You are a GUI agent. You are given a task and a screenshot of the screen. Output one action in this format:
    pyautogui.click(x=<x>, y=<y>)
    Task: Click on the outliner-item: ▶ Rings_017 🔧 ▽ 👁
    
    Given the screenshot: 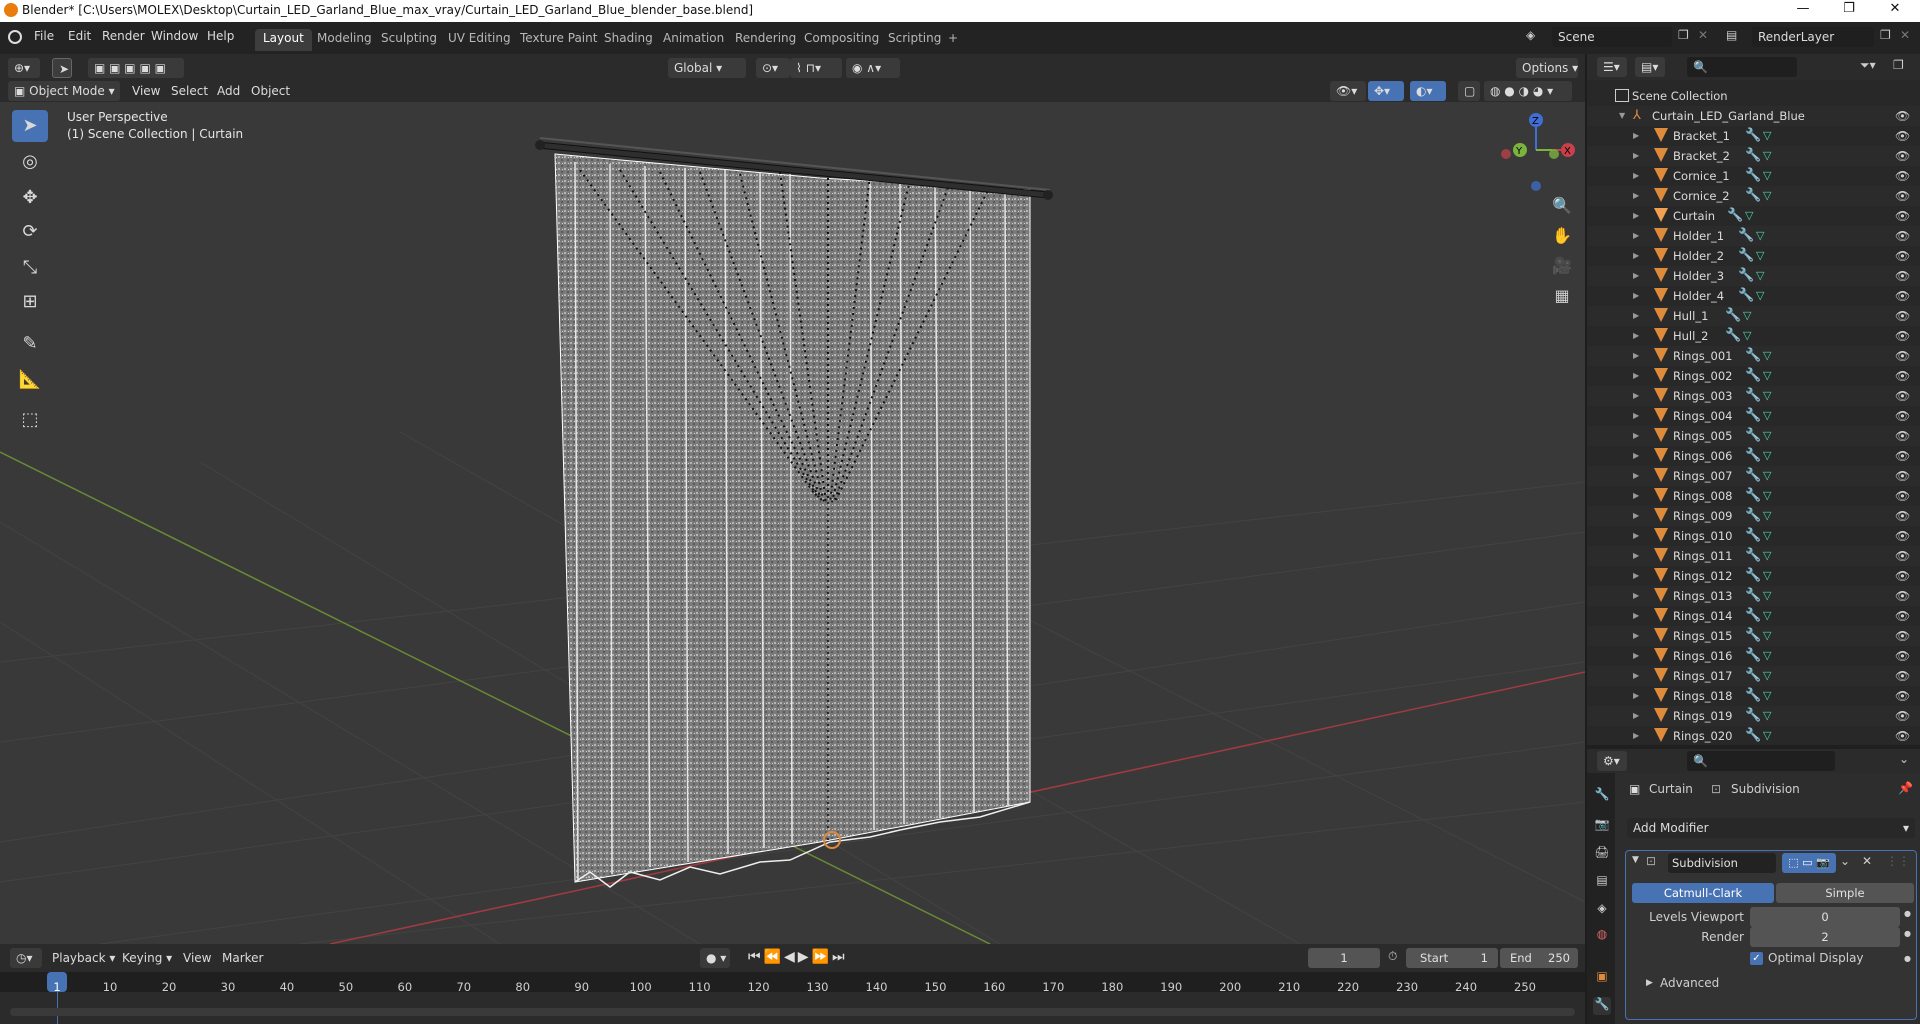 What is the action you would take?
    pyautogui.click(x=1753, y=676)
    